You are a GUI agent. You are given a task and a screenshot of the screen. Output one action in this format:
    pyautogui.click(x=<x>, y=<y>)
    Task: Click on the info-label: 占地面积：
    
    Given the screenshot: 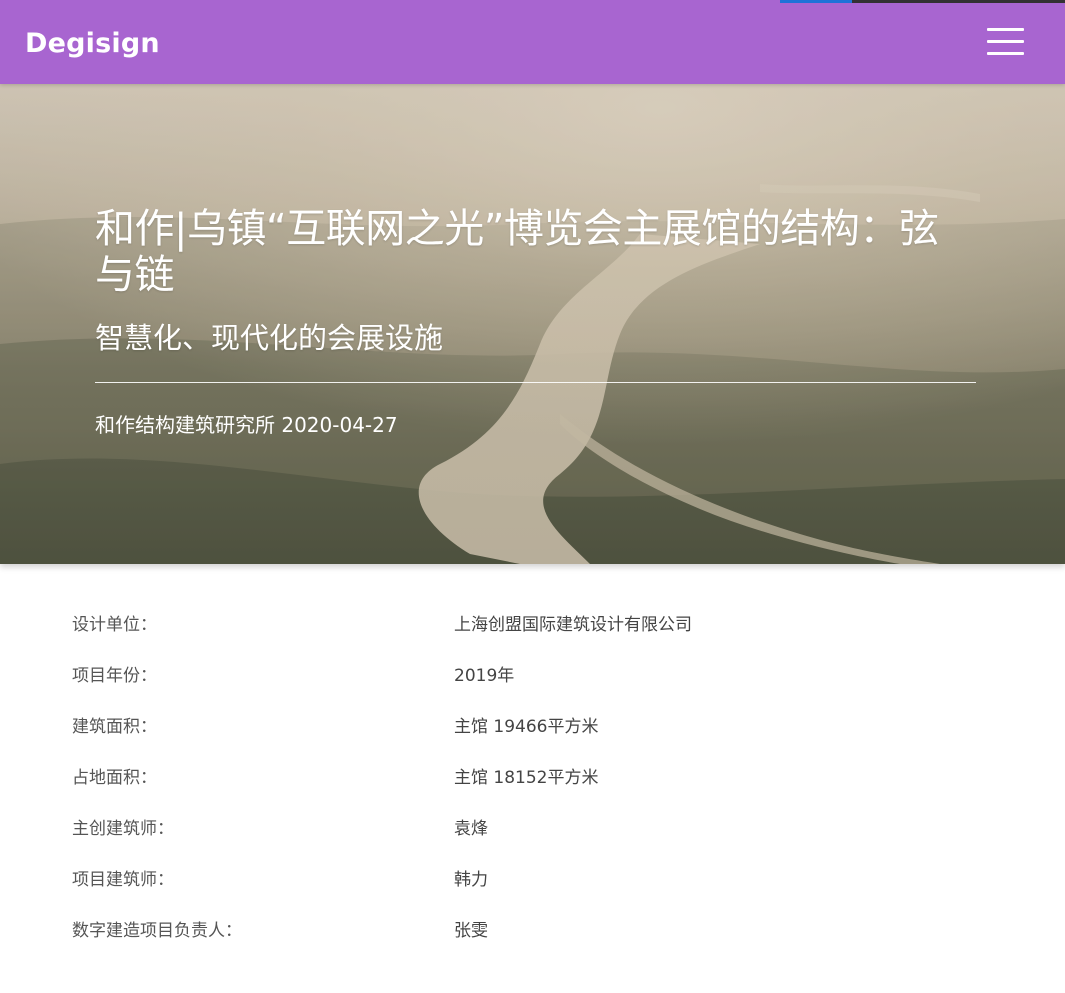 What is the action you would take?
    pyautogui.click(x=114, y=778)
    